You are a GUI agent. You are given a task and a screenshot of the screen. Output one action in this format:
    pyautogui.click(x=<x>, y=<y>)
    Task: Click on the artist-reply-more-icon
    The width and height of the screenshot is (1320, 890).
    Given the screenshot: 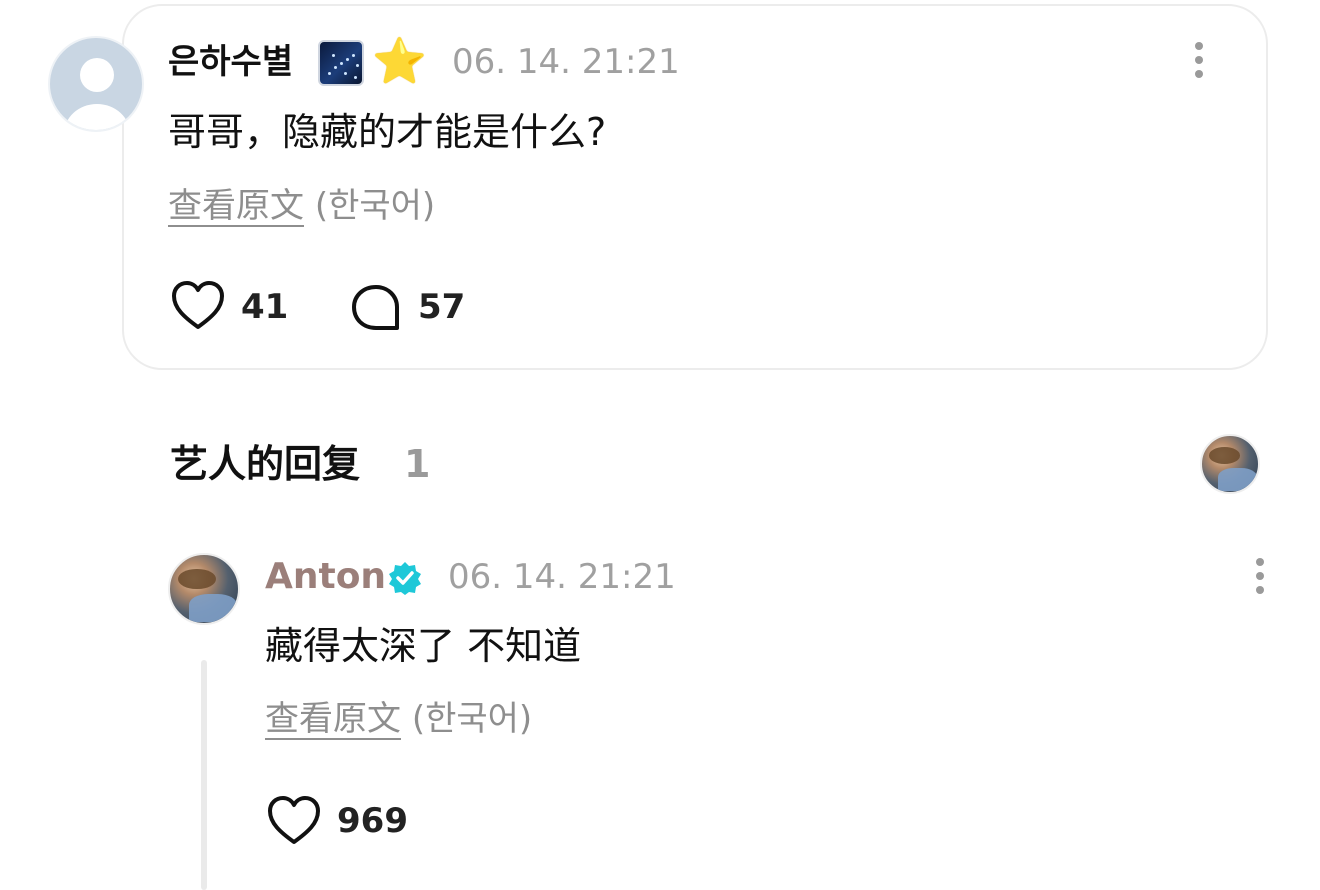 What is the action you would take?
    pyautogui.click(x=1260, y=578)
    